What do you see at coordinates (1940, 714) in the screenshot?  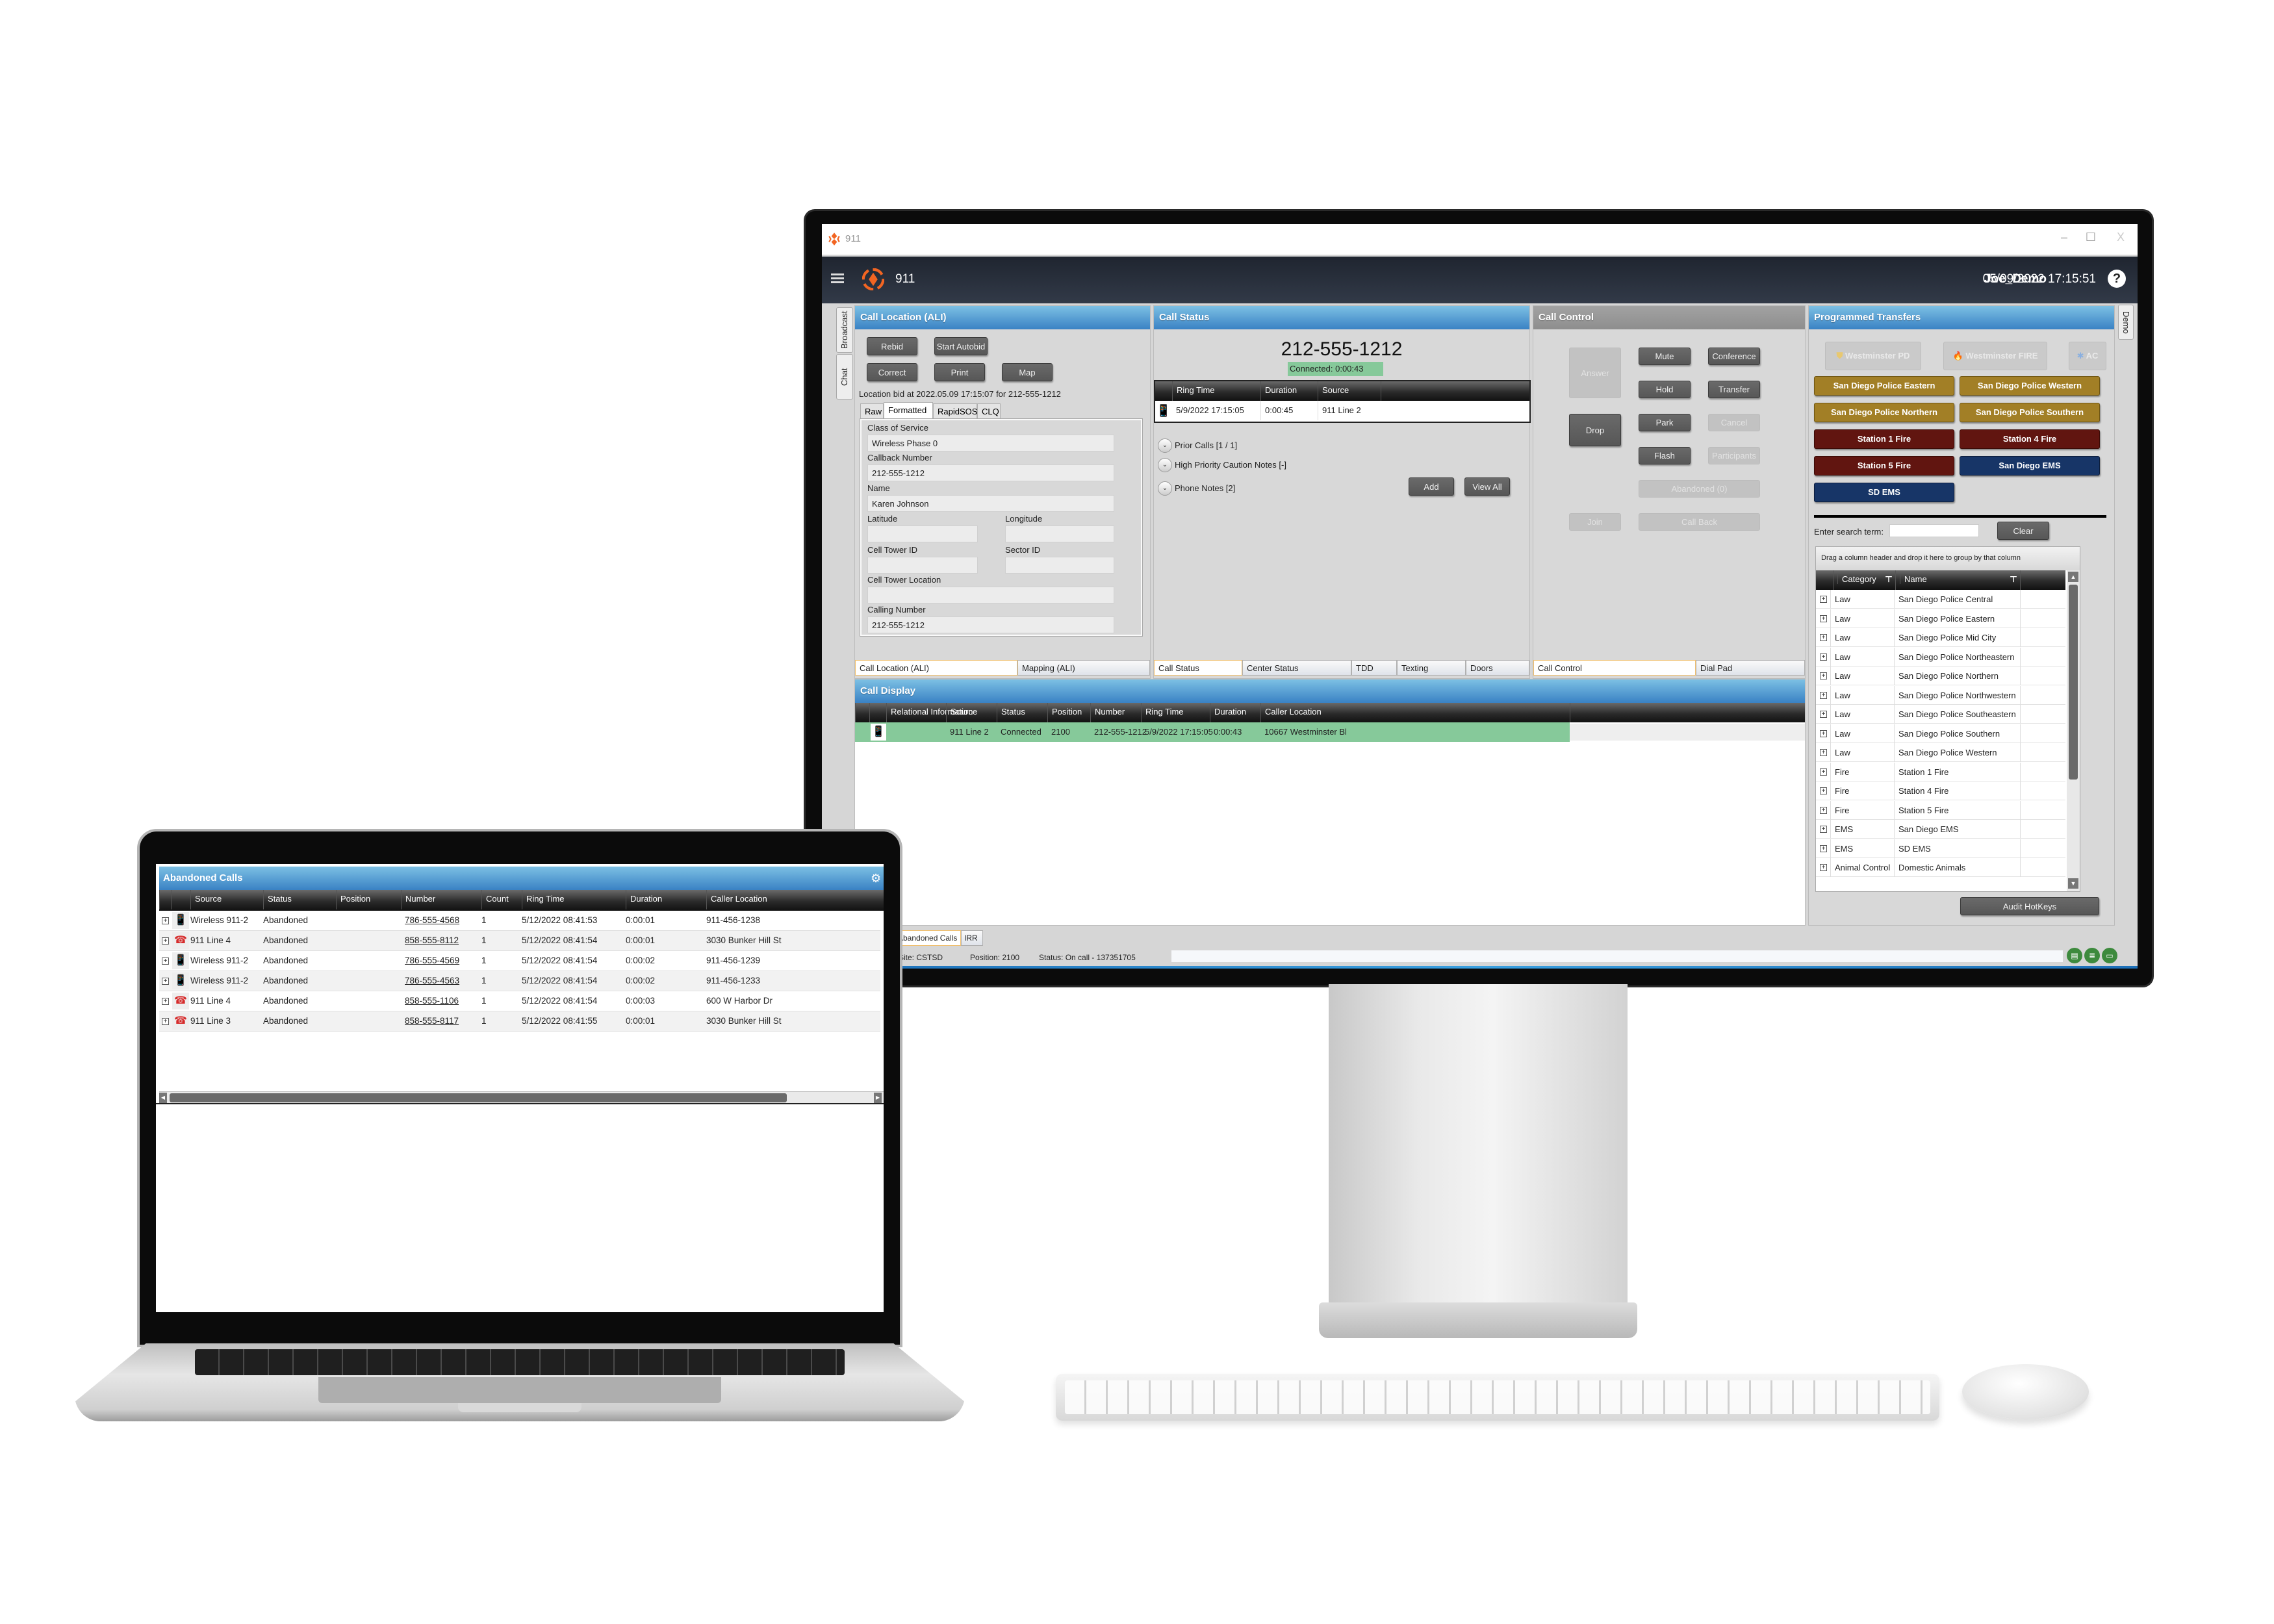 I see `transfer-grid-row: + Law San Diego Police Southeastern` at bounding box center [1940, 714].